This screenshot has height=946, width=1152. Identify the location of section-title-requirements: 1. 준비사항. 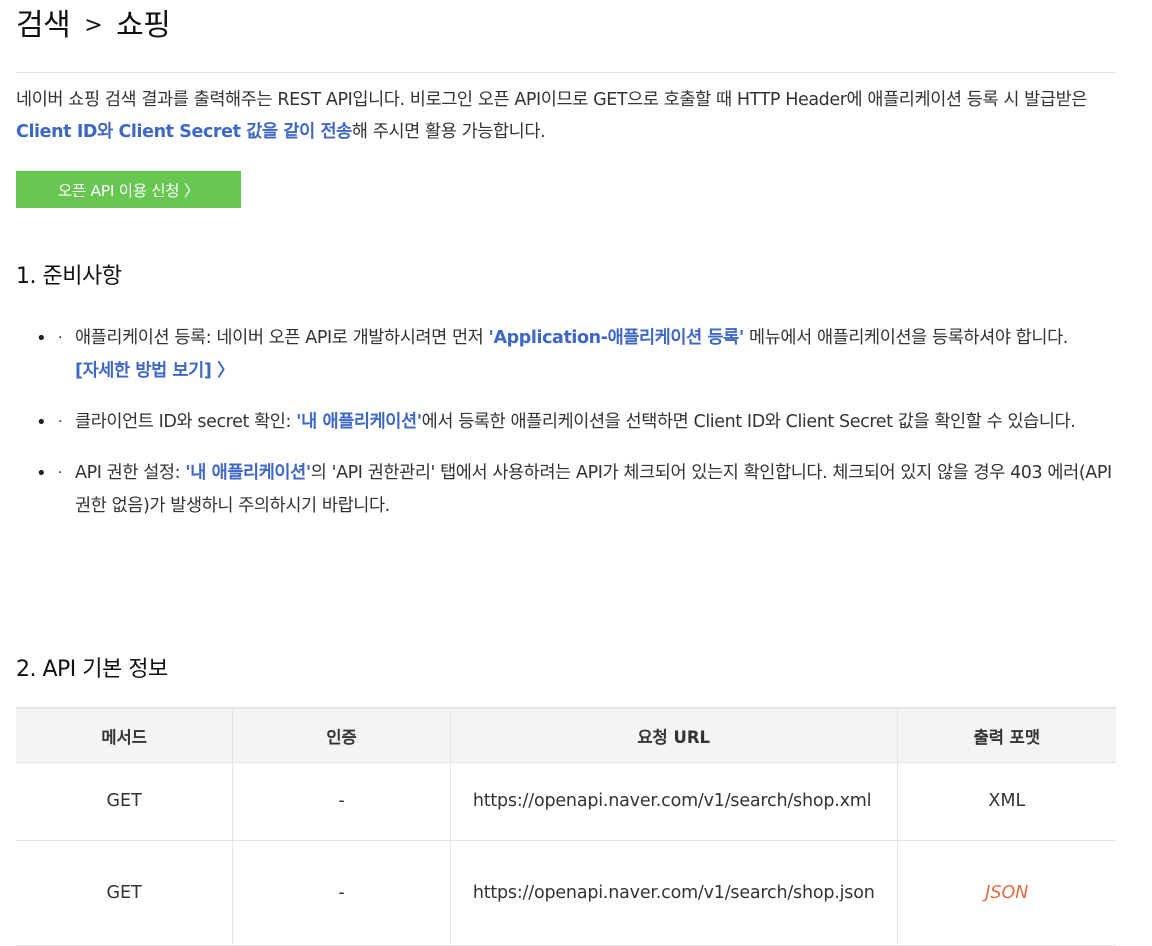
(69, 276).